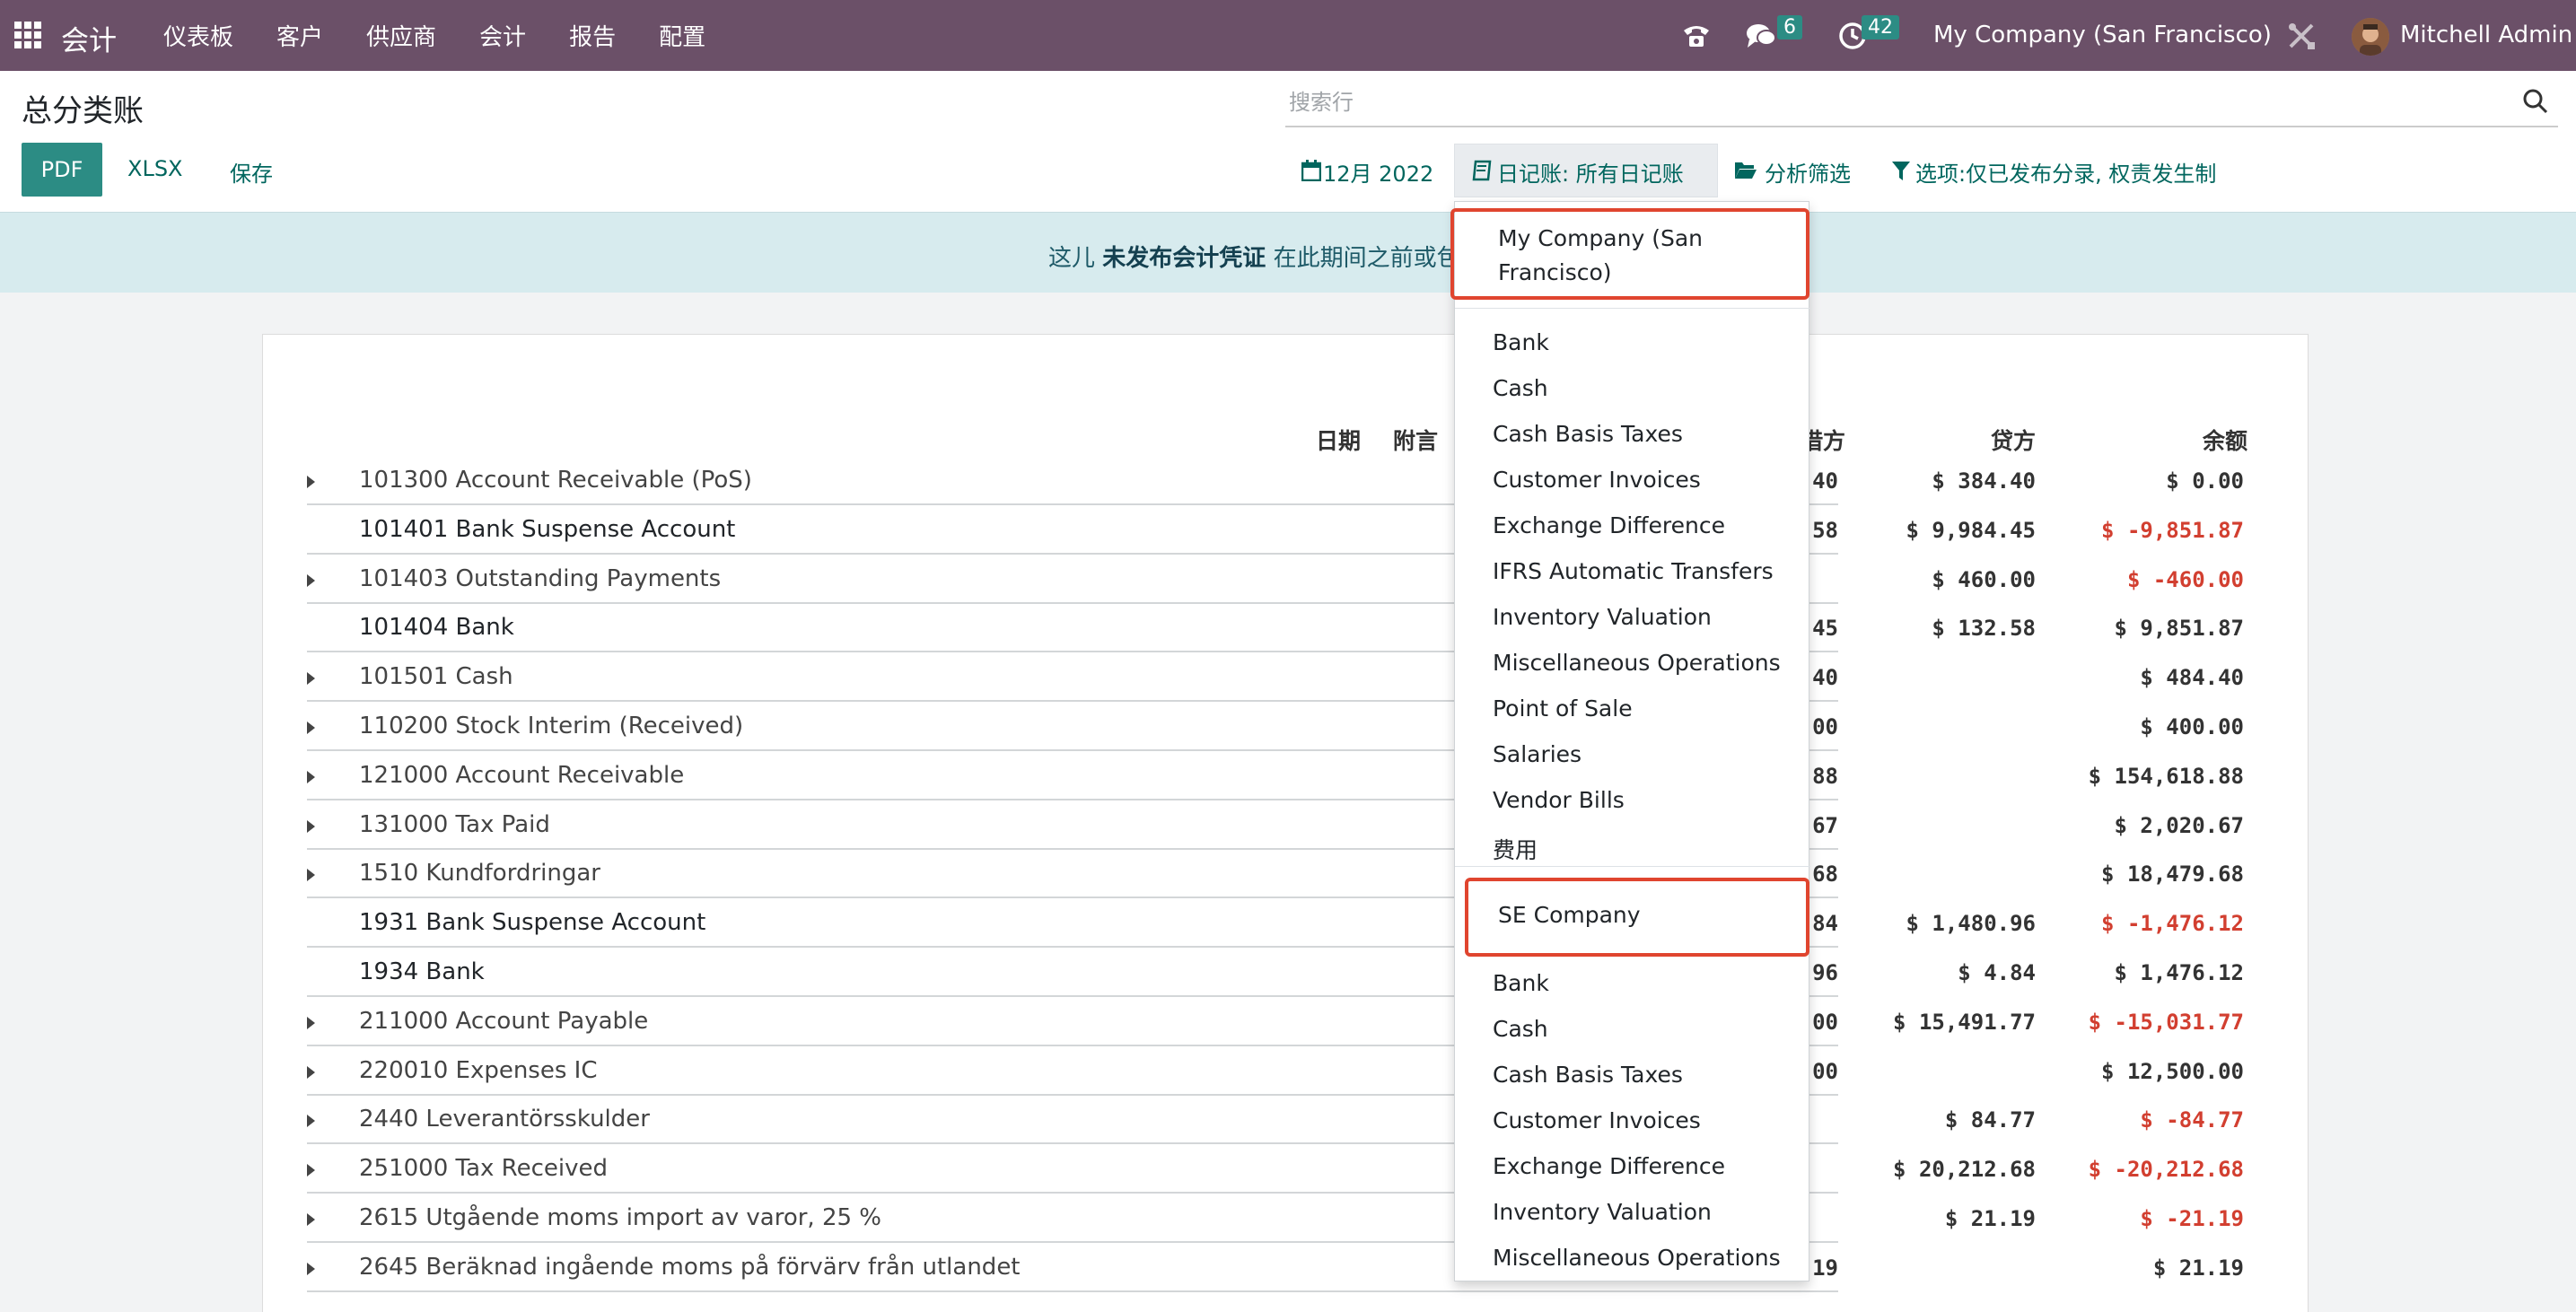 The height and width of the screenshot is (1312, 2576). Describe the element at coordinates (620, 1217) in the screenshot. I see `account-name: 2615 Utgående moms import av varor, 25 %` at that location.